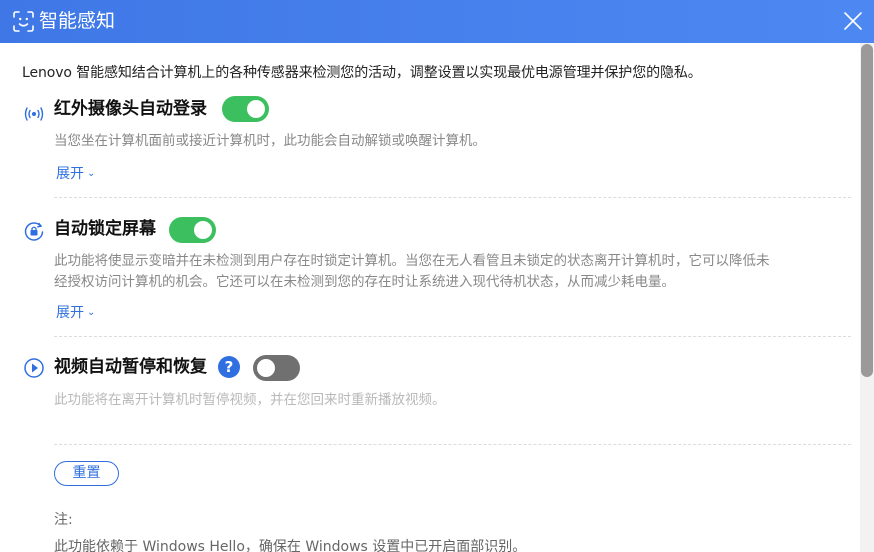 The image size is (874, 552). Describe the element at coordinates (86, 473) in the screenshot. I see `reset-button: 重置` at that location.